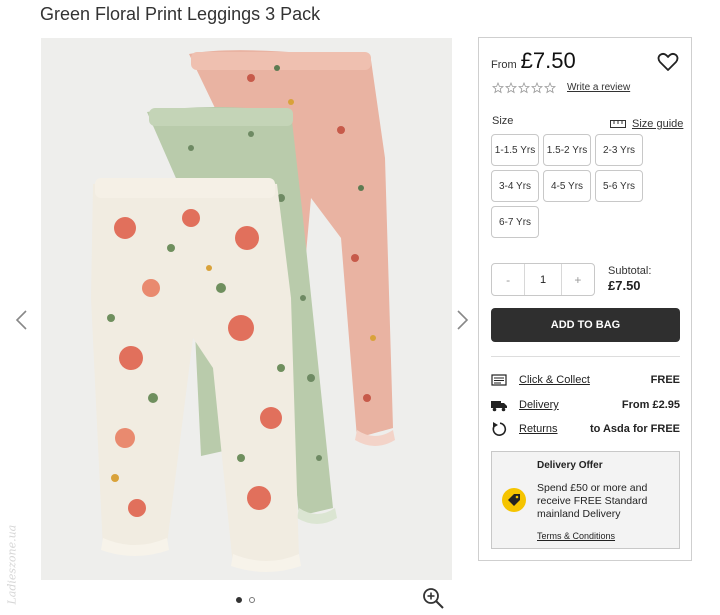 The image size is (720, 615). I want to click on size-guide-link: Size guide, so click(646, 124).